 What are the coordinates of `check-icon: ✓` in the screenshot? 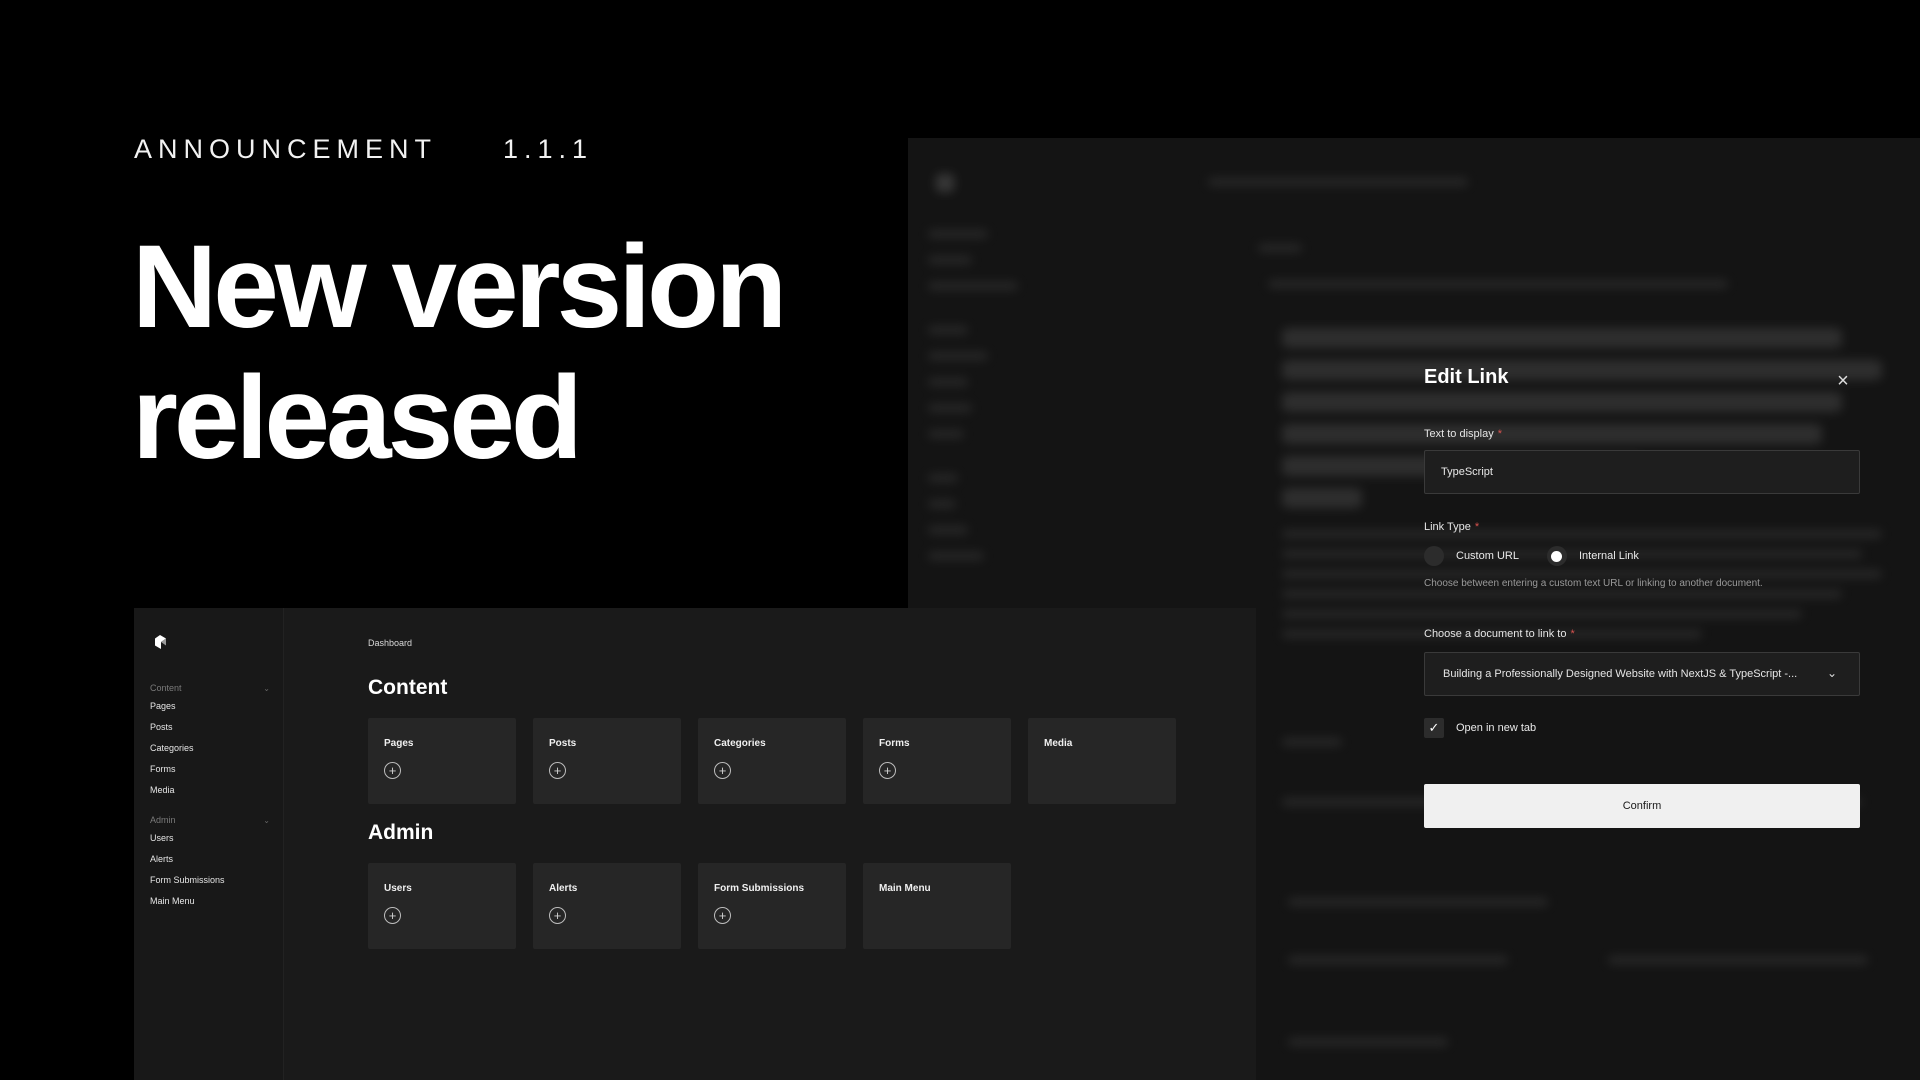 It's located at (1434, 727).